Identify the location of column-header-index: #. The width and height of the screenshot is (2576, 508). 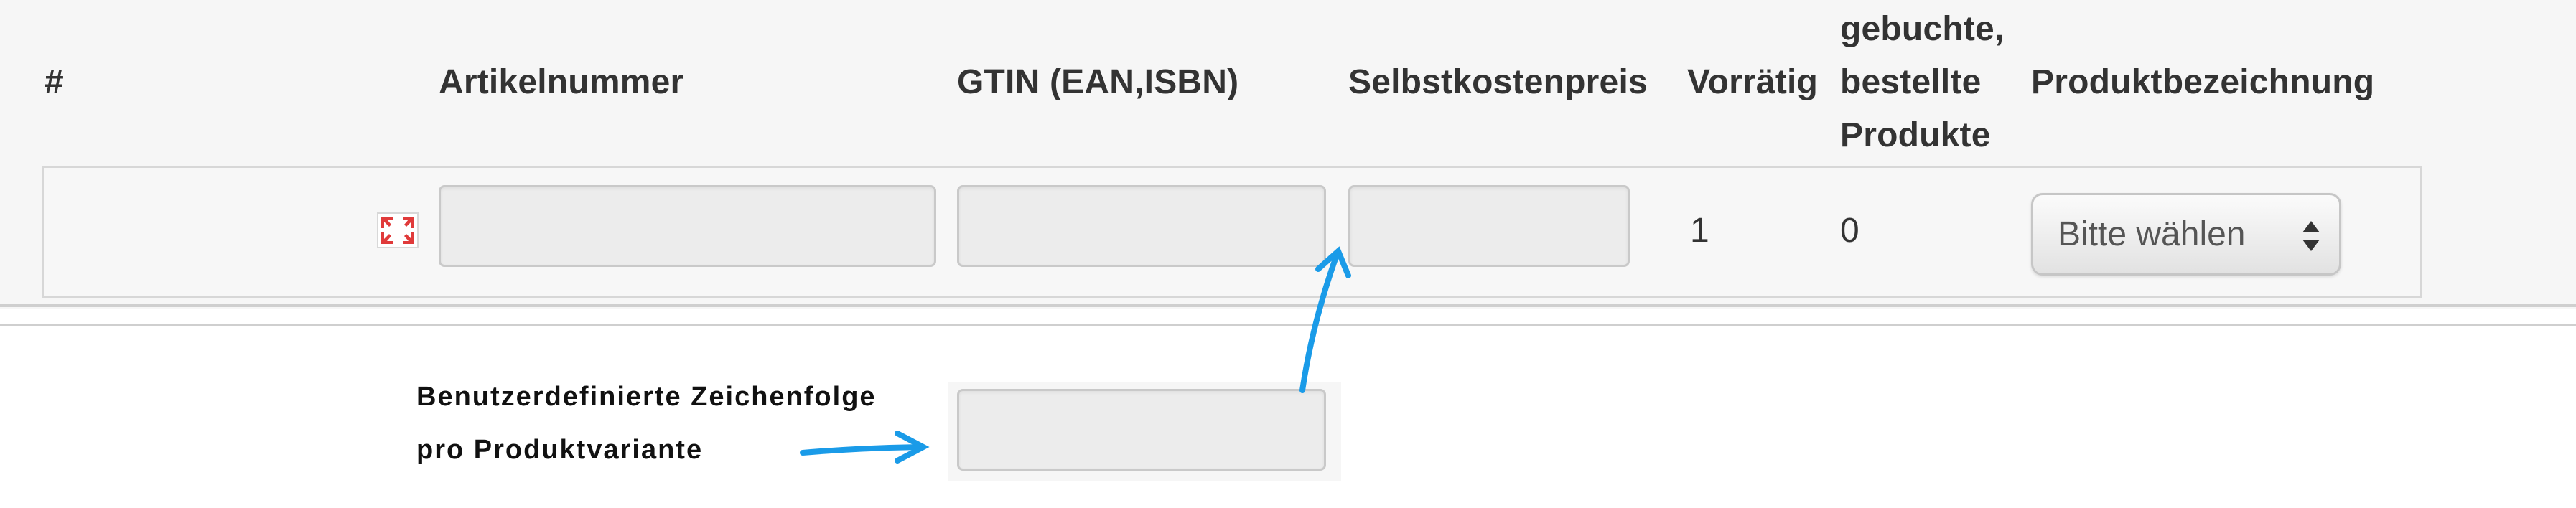
(54, 82).